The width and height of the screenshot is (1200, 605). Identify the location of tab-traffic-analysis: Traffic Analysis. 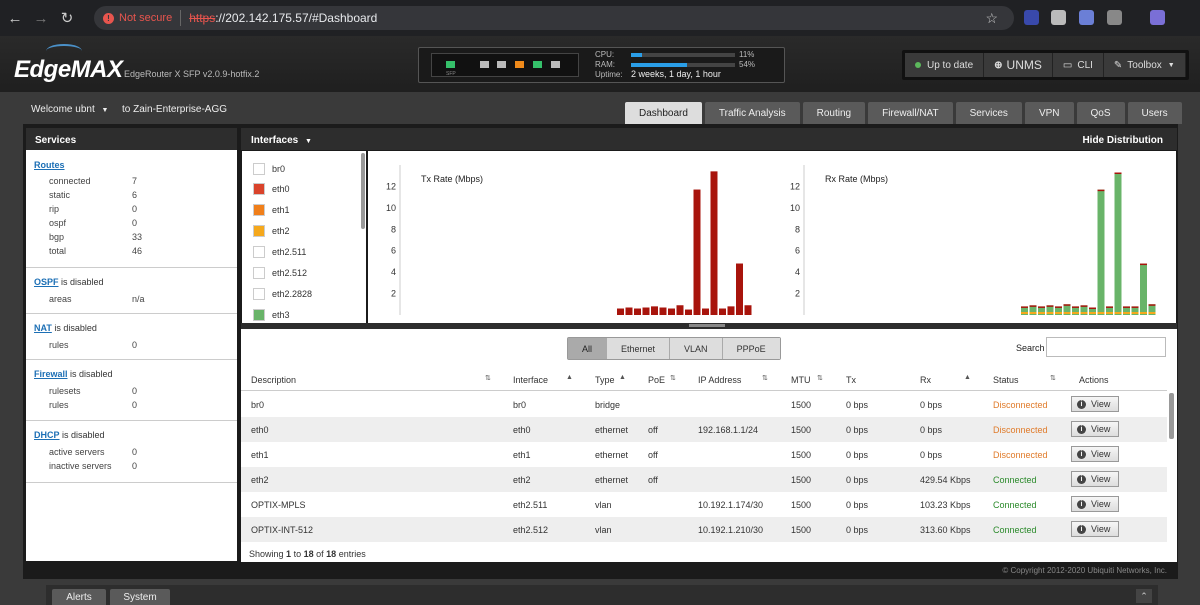
(752, 113).